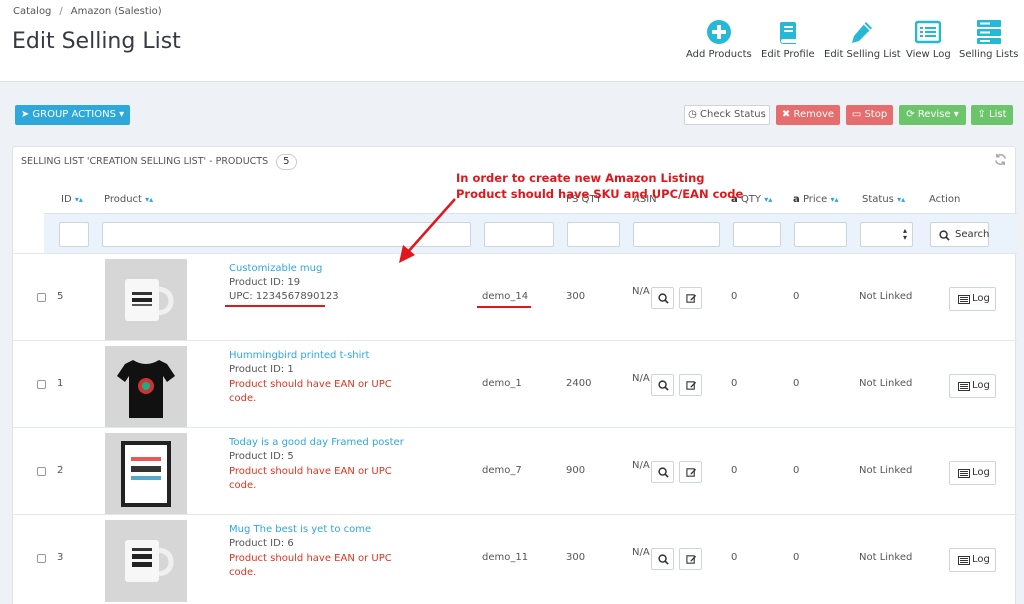  Describe the element at coordinates (314, 392) in the screenshot. I see `product-error: Product should have EAN or UPC code.` at that location.